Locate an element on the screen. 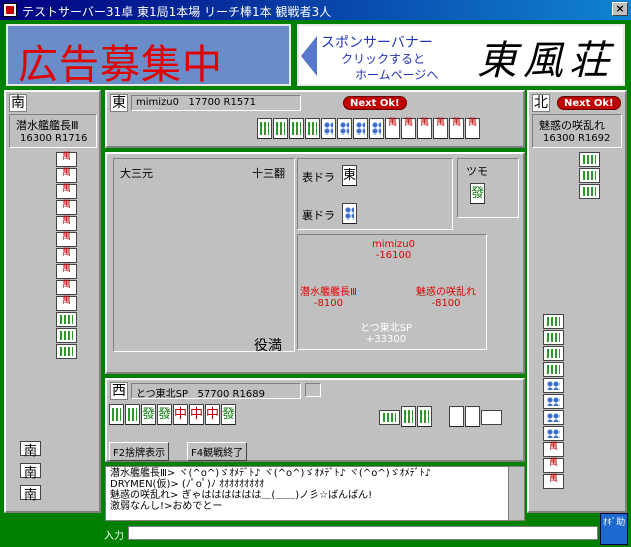  north-rating: R1692 is located at coordinates (594, 138).